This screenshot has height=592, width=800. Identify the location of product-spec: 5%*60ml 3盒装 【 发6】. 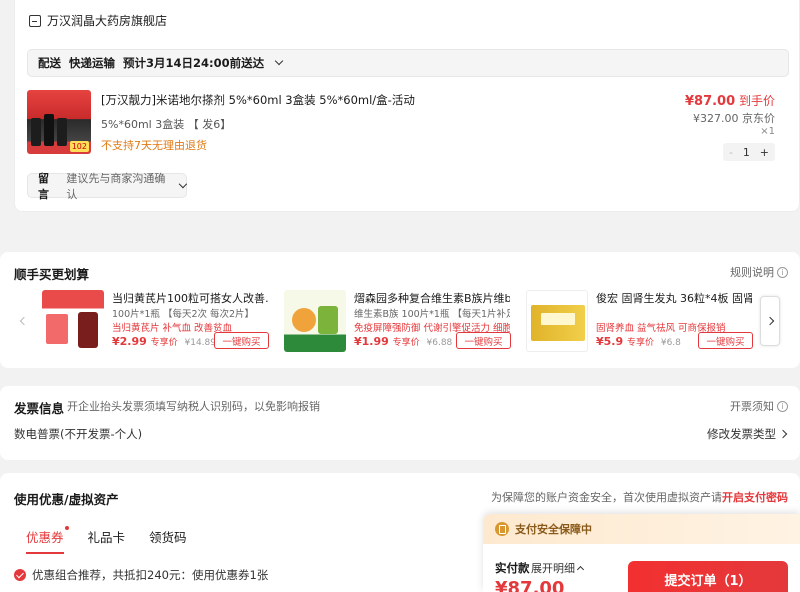
(166, 124).